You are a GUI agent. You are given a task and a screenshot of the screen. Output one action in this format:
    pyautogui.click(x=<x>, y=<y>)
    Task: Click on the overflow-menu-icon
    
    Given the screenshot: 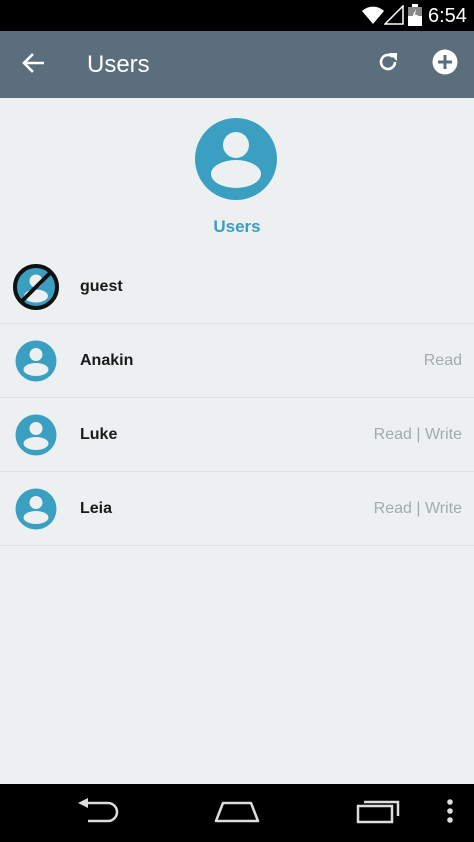 What is the action you would take?
    pyautogui.click(x=450, y=813)
    